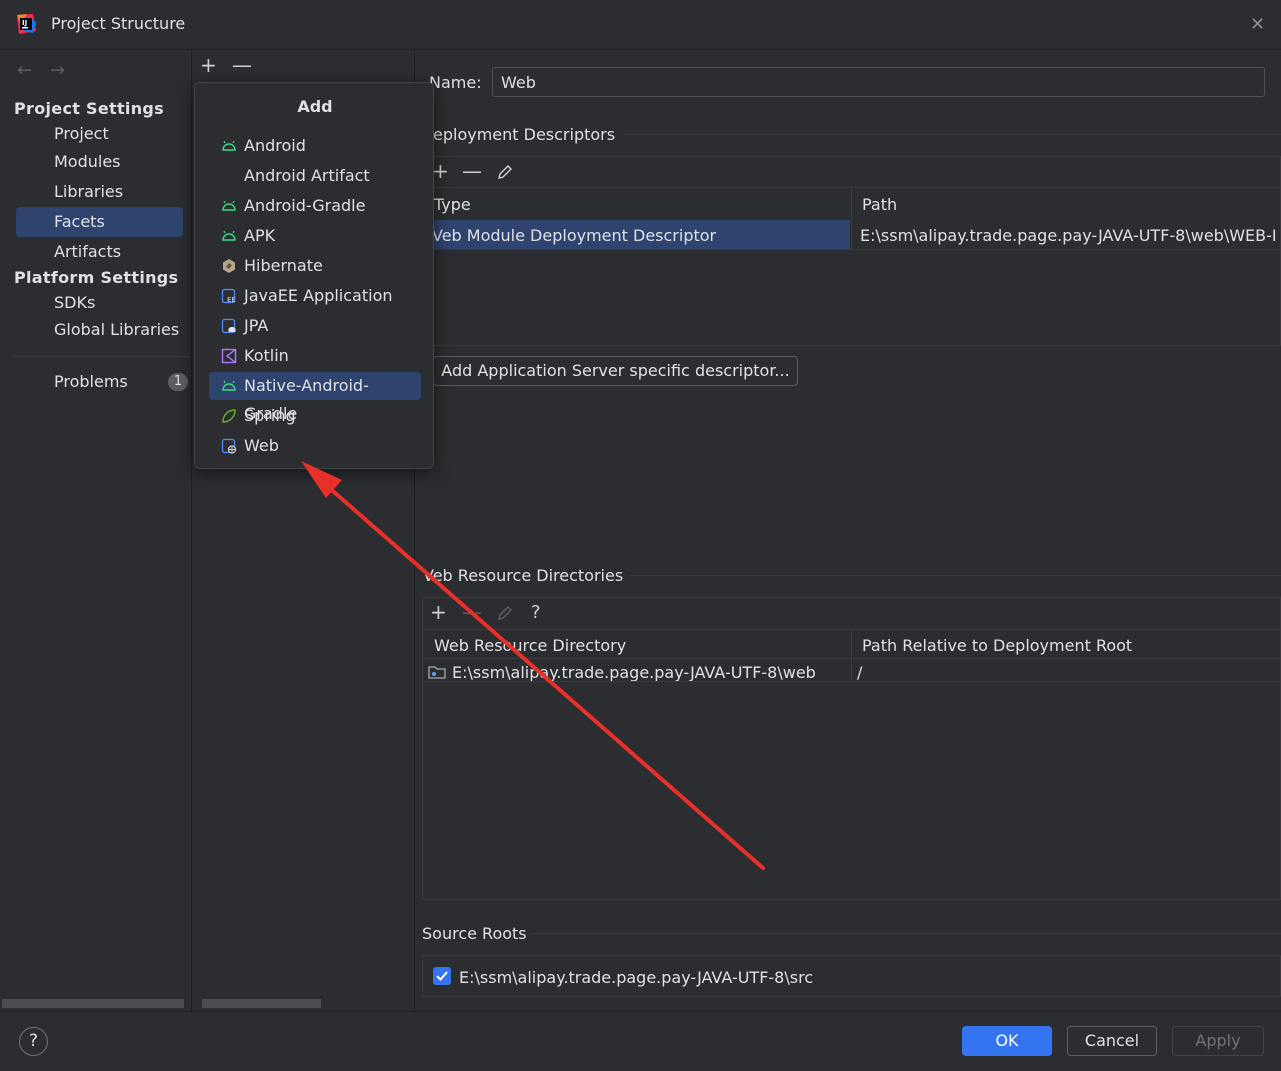  Describe the element at coordinates (99, 330) in the screenshot. I see `sidebar-item-global-libraries: Global Libraries` at that location.